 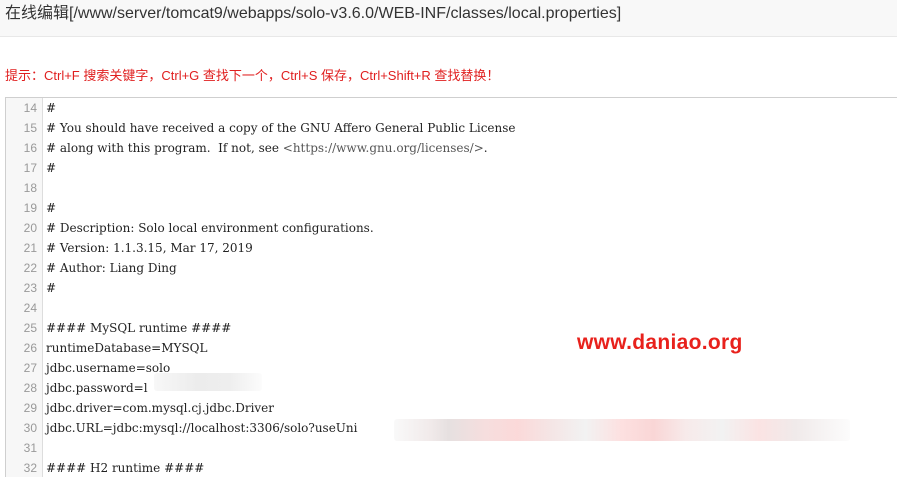 I want to click on line-number: 32, so click(x=30, y=468).